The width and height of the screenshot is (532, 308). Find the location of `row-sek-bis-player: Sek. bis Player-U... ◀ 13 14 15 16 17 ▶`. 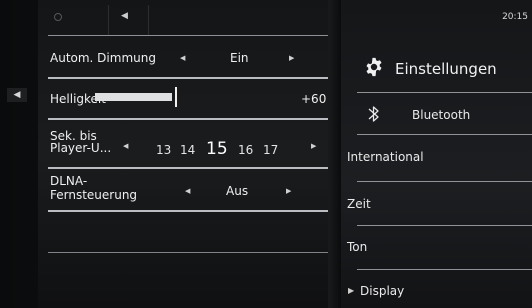

row-sek-bis-player: Sek. bis Player-U... ◀ 13 14 15 16 17 ▶ is located at coordinates (188, 144).